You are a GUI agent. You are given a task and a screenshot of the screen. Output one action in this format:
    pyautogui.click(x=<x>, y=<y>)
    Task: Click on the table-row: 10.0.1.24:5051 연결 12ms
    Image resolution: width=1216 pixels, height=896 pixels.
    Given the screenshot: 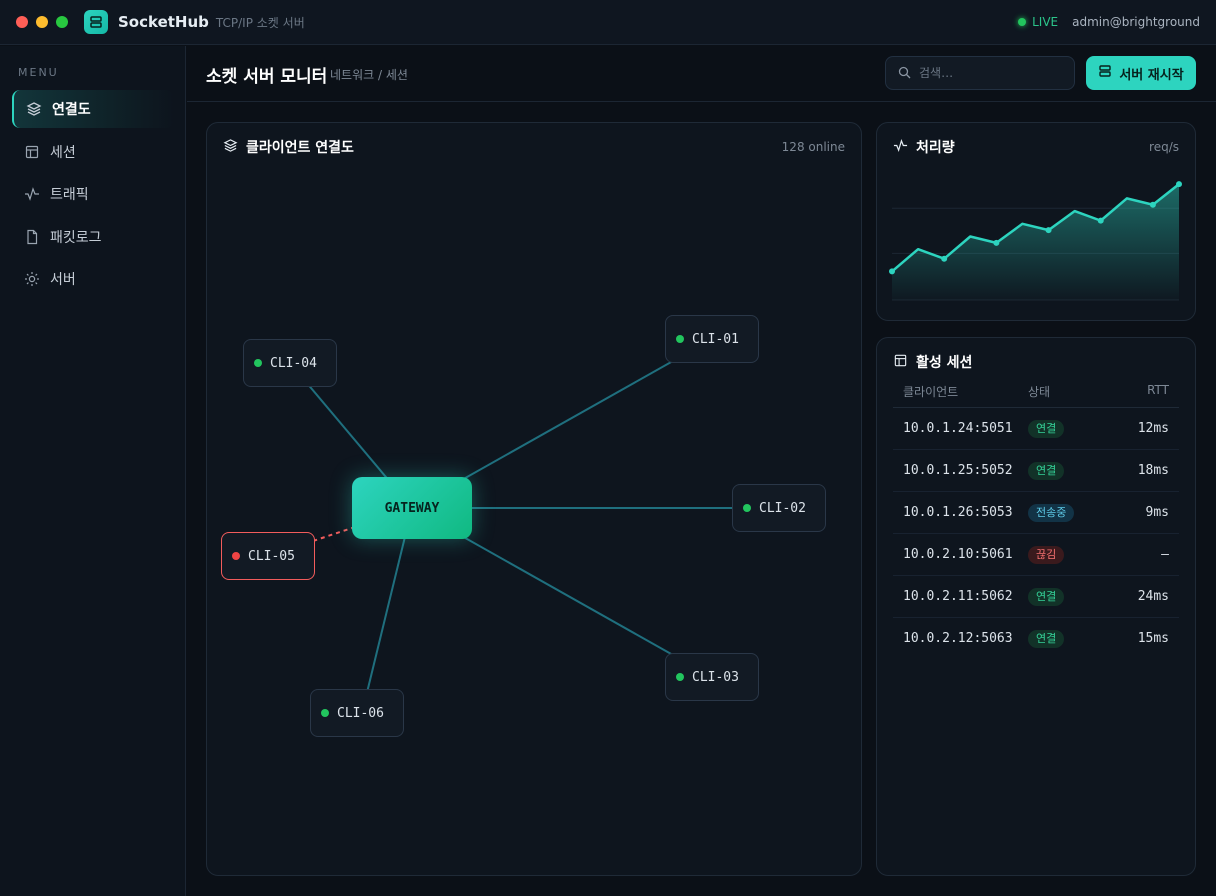 What is the action you would take?
    pyautogui.click(x=1036, y=429)
    